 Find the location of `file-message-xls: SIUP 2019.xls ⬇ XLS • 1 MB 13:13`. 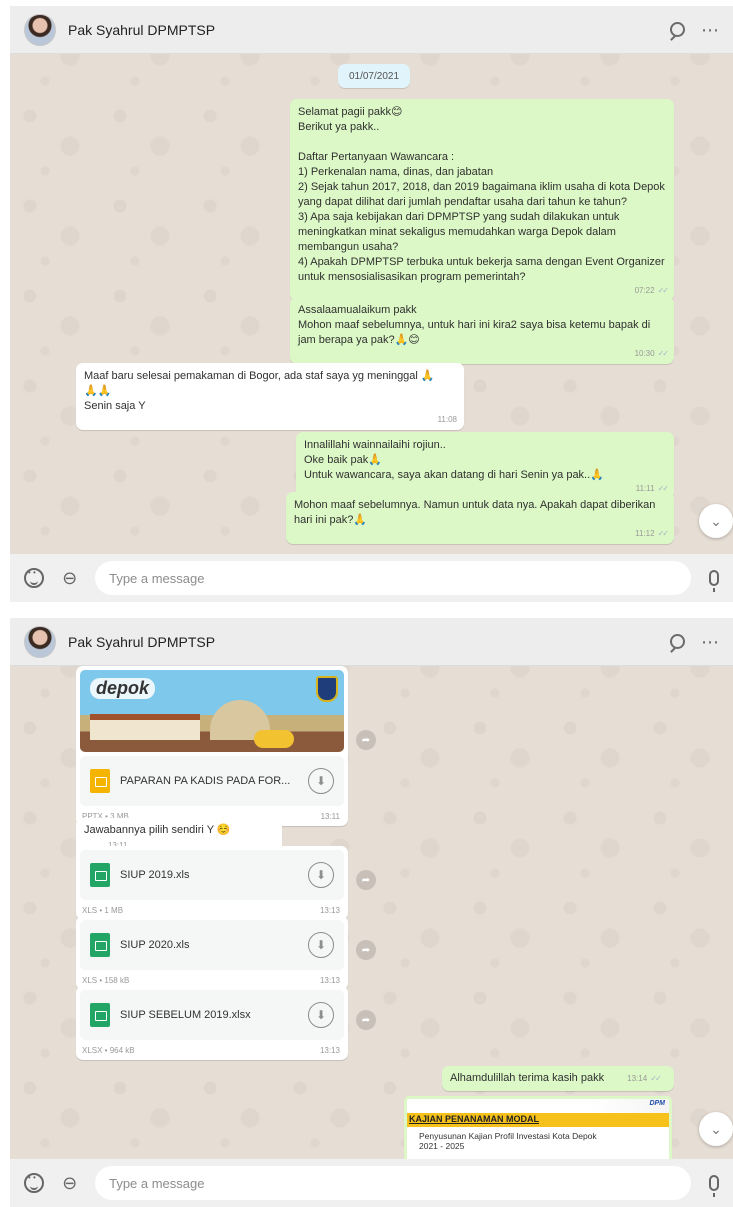

file-message-xls: SIUP 2019.xls ⬇ XLS • 1 MB 13:13 is located at coordinates (212, 883).